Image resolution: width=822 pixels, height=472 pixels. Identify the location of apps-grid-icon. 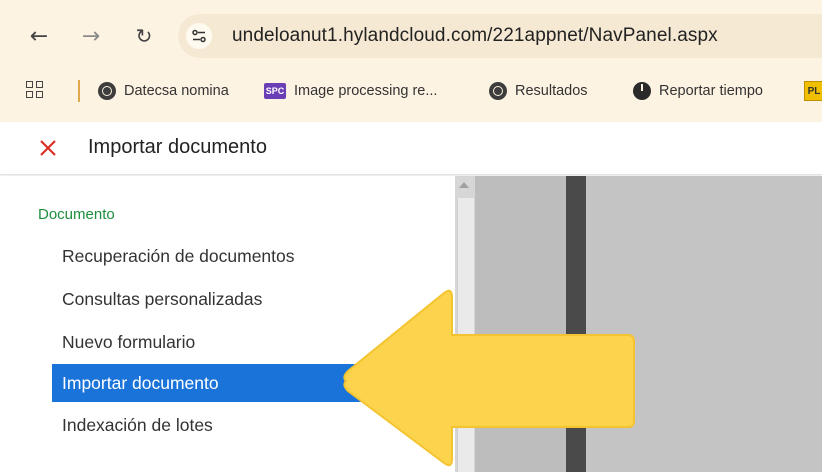
(35, 90).